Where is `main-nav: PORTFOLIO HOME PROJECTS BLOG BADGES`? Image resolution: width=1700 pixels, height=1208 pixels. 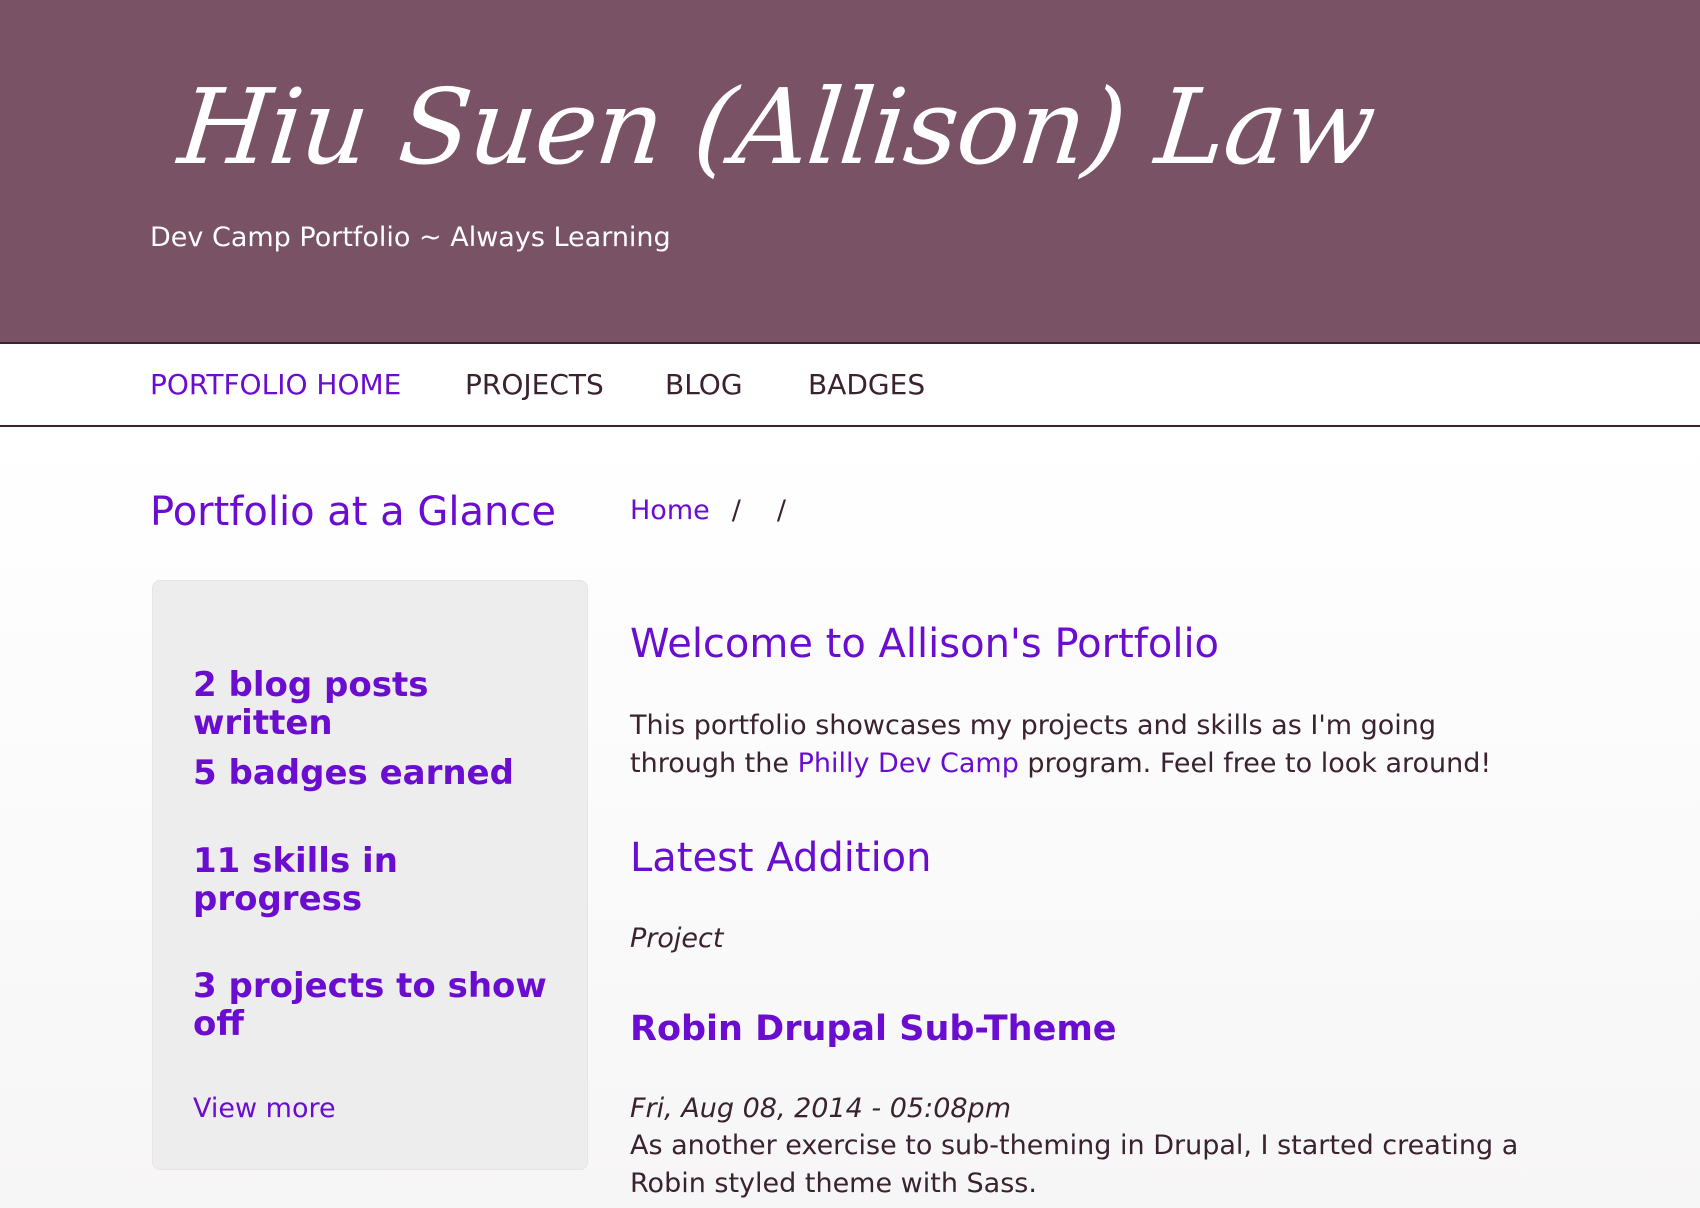
main-nav: PORTFOLIO HOME PROJECTS BLOG BADGES is located at coordinates (850, 384).